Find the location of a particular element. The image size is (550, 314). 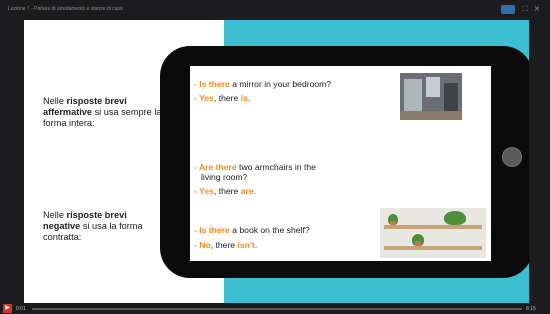

tablet-home-button is located at coordinates (512, 157).